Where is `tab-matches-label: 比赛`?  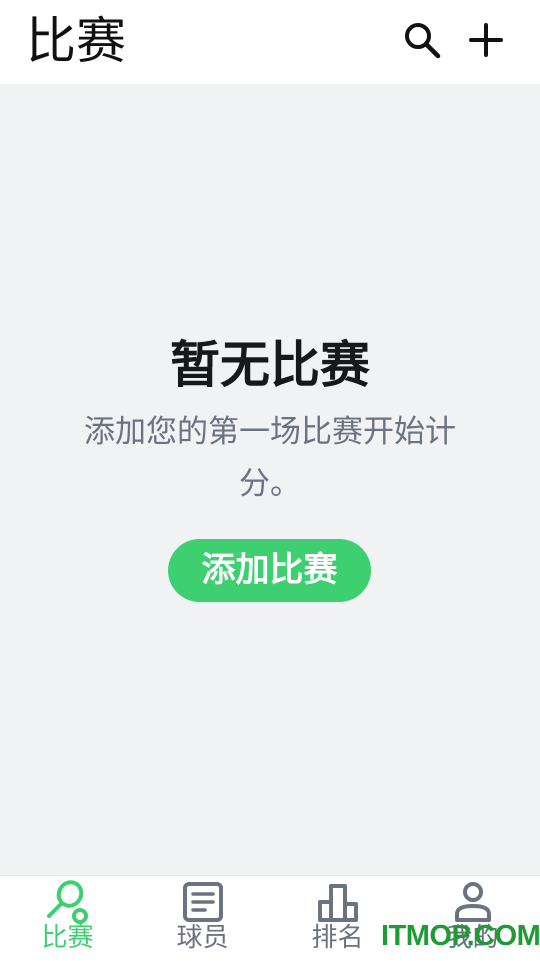
tab-matches-label: 比赛 is located at coordinates (67, 938).